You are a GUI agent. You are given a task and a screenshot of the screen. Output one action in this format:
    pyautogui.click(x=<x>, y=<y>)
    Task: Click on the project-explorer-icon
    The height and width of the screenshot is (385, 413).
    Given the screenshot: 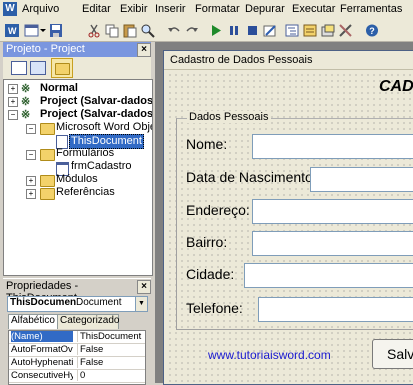 What is the action you would take?
    pyautogui.click(x=292, y=30)
    